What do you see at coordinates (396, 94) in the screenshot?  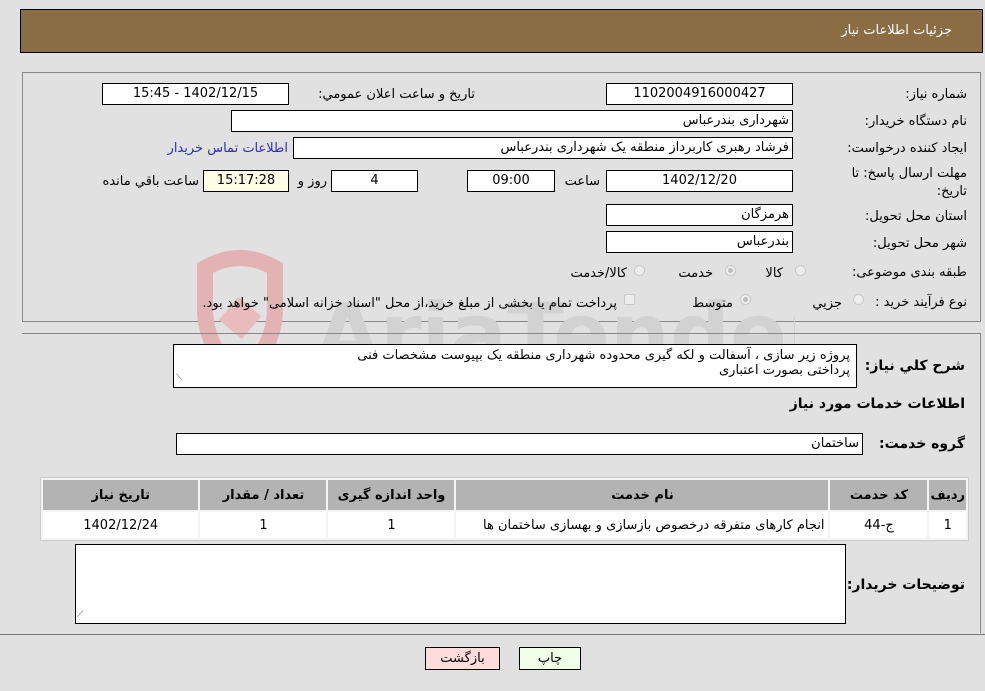 I see `announce-datetime-label: تاریخ و ساعت اعلان عمومي:` at bounding box center [396, 94].